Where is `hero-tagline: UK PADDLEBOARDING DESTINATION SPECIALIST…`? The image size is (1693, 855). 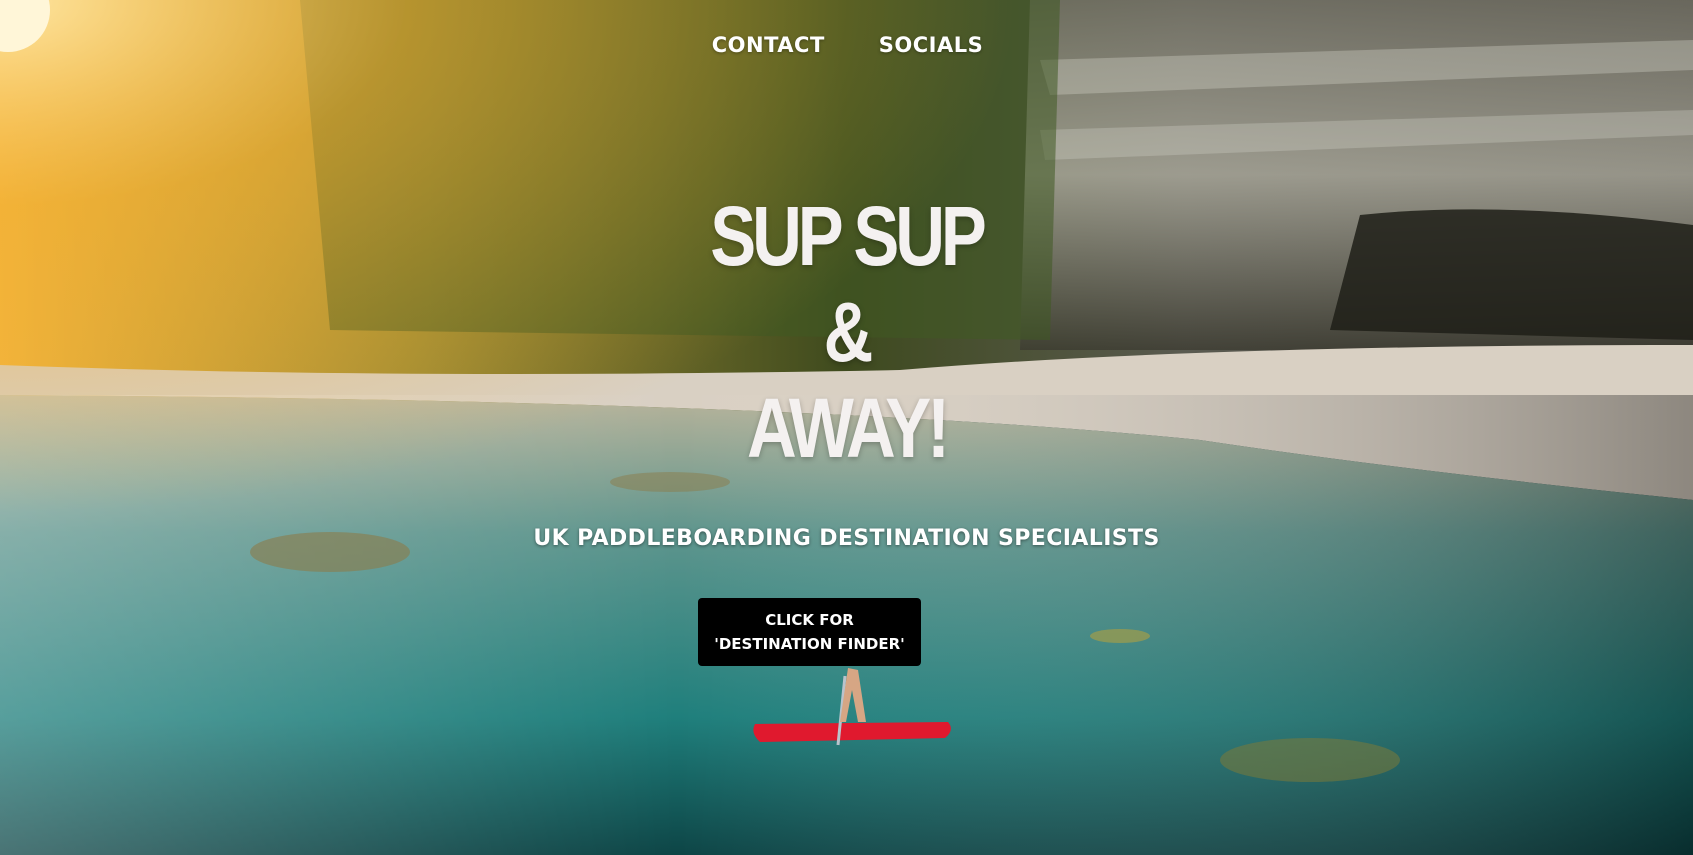 hero-tagline: UK PADDLEBOARDING DESTINATION SPECIALIST… is located at coordinates (846, 538).